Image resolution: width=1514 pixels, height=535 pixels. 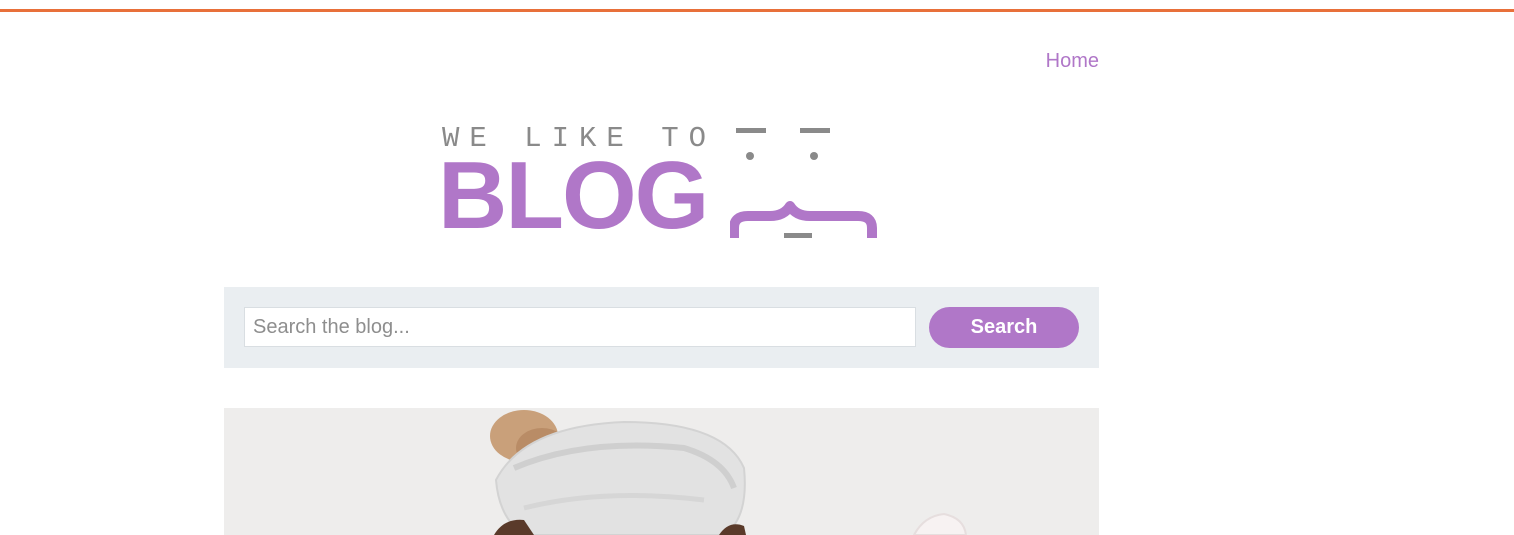 I want to click on search-panel: Search, so click(x=661, y=327).